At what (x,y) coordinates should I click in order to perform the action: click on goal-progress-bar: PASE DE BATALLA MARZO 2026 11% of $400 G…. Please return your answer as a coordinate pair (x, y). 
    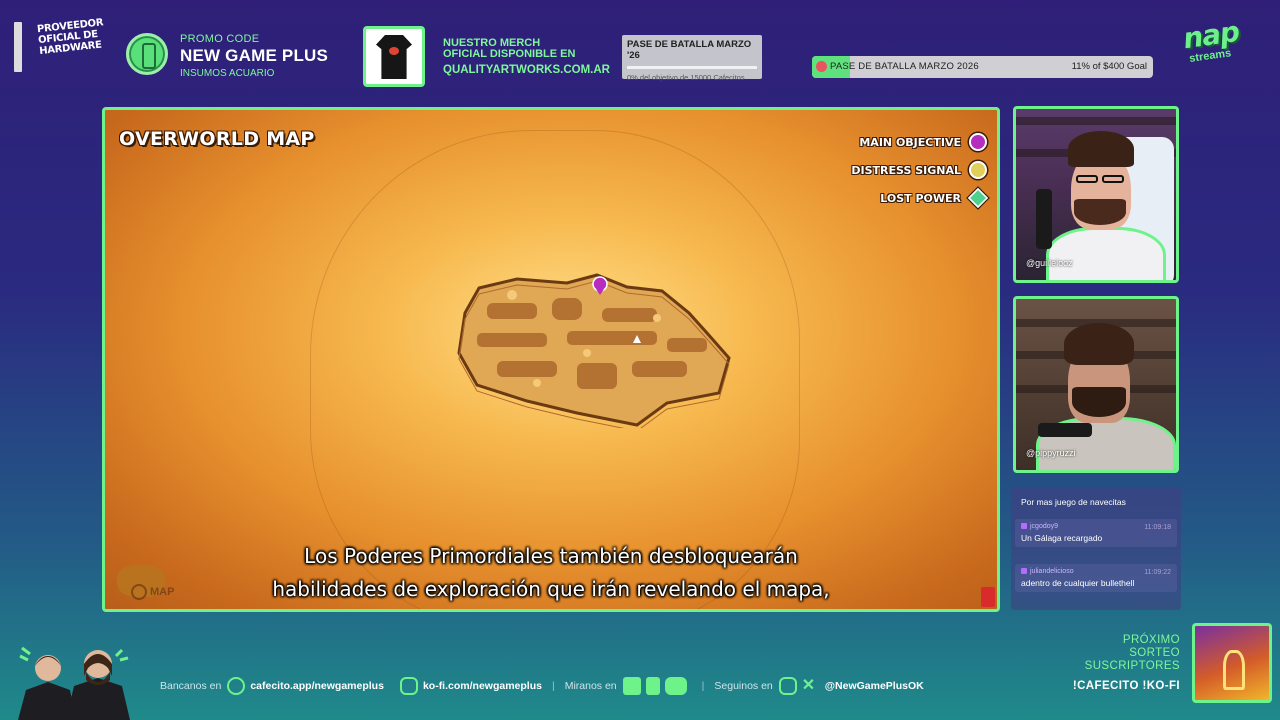
    Looking at the image, I should click on (982, 67).